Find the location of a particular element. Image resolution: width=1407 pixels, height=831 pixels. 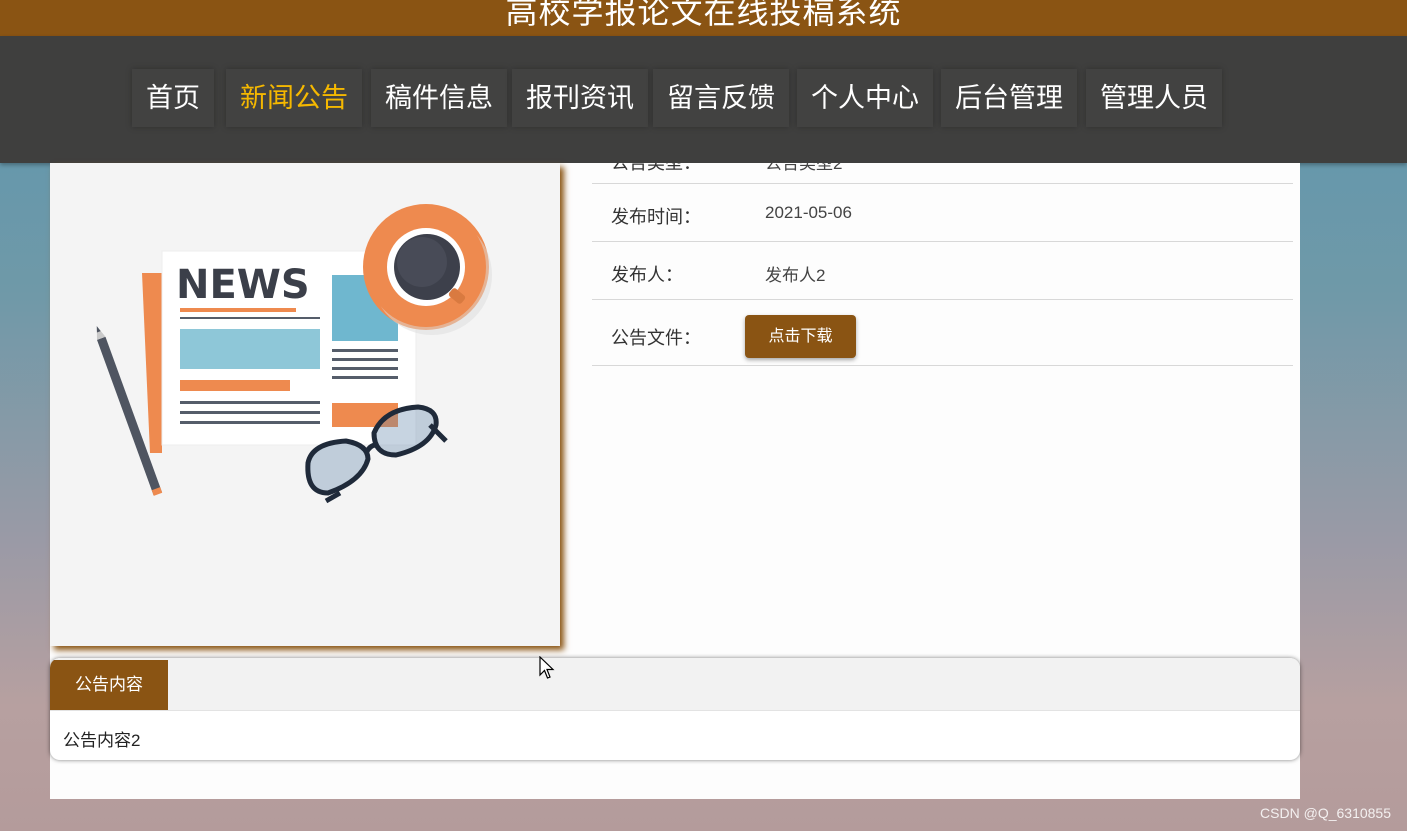

nav-item-admin: 后台管理 is located at coordinates (1009, 98).